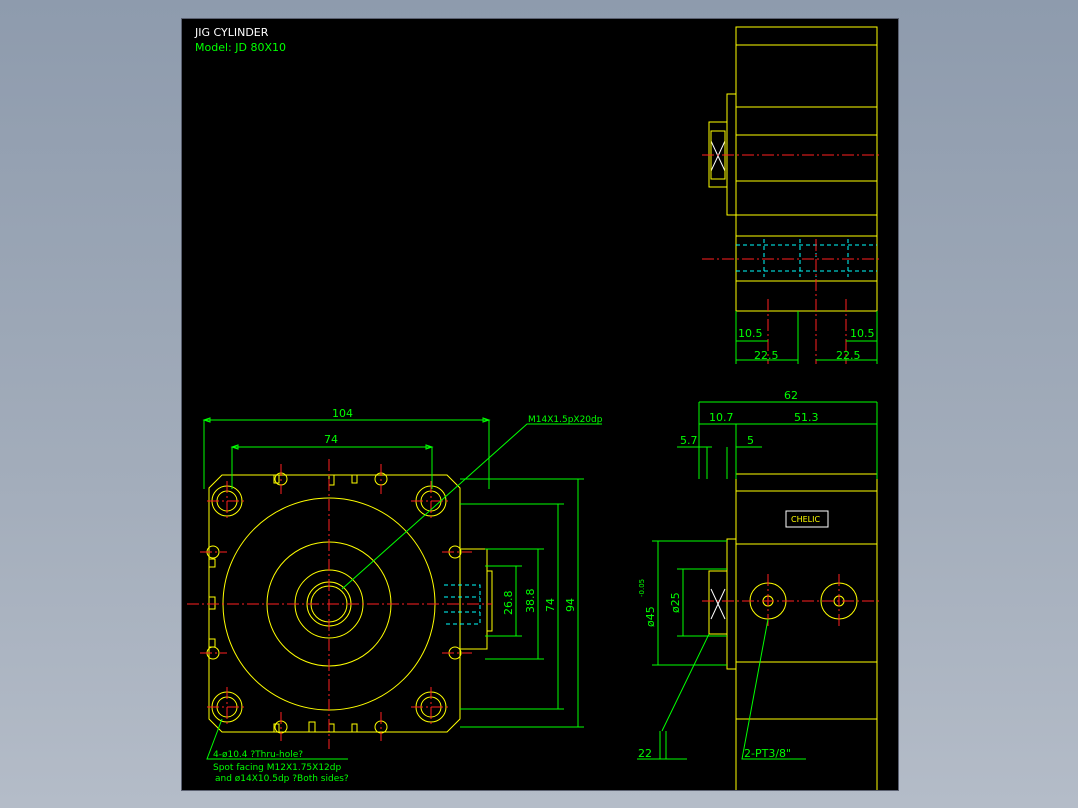 The width and height of the screenshot is (1078, 808). I want to click on thread-callout: M14X1.5pX20dp, so click(565, 420).